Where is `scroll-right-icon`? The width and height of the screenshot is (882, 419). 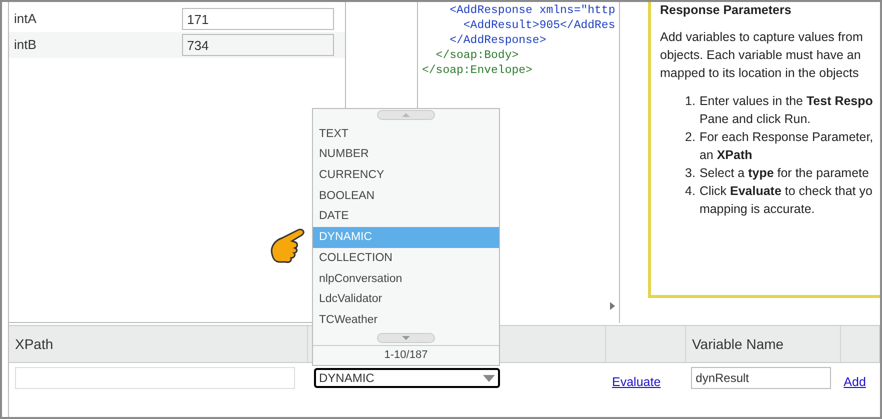
scroll-right-icon is located at coordinates (612, 306).